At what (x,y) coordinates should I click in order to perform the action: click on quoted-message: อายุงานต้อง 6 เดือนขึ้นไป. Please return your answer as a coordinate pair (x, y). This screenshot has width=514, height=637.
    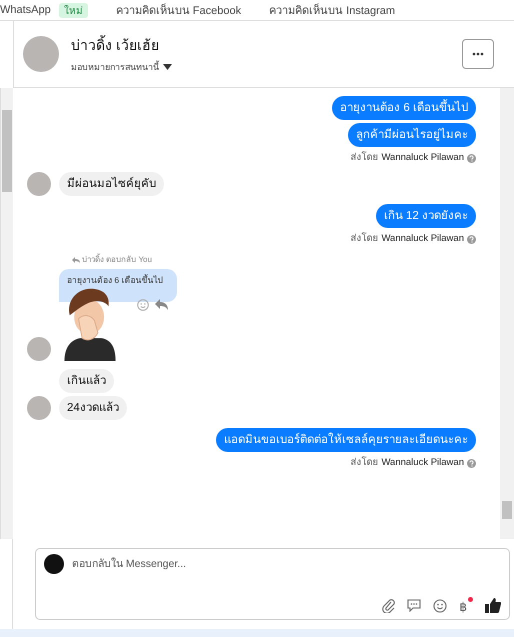
    Looking at the image, I should click on (118, 285).